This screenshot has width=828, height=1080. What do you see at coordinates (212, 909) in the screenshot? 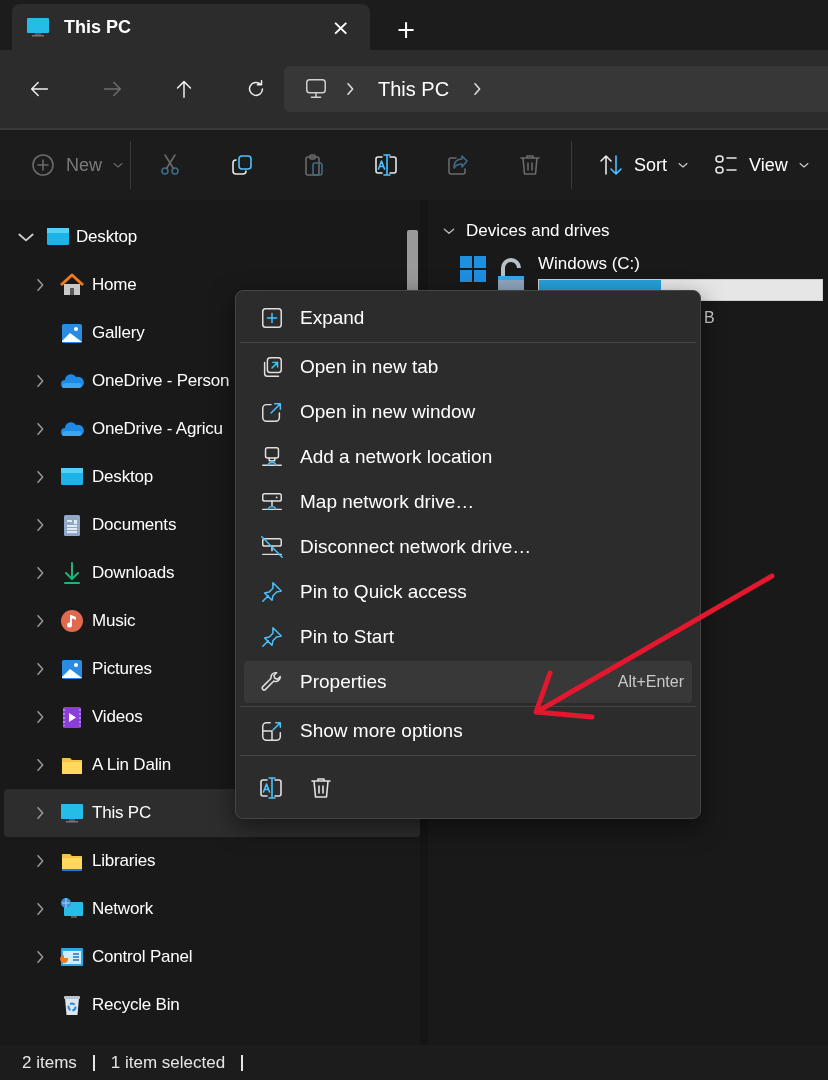
I see `tree-item: Network` at bounding box center [212, 909].